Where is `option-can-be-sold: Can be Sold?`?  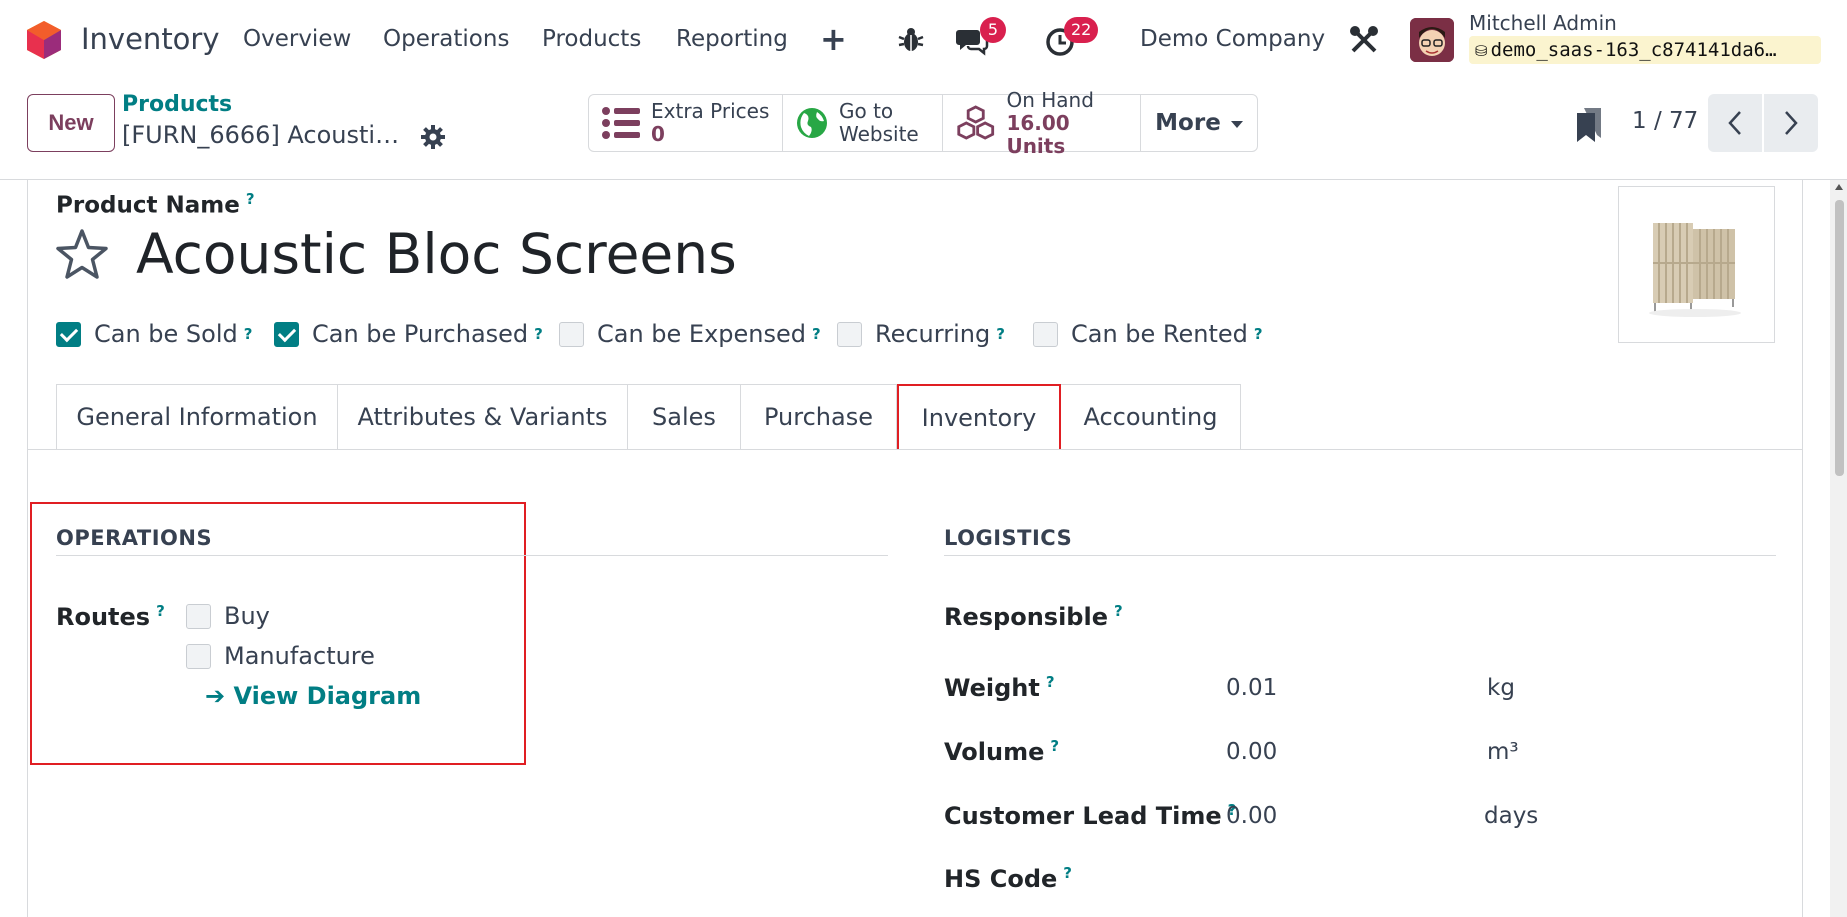
option-can-be-sold: Can be Sold? is located at coordinates (154, 334).